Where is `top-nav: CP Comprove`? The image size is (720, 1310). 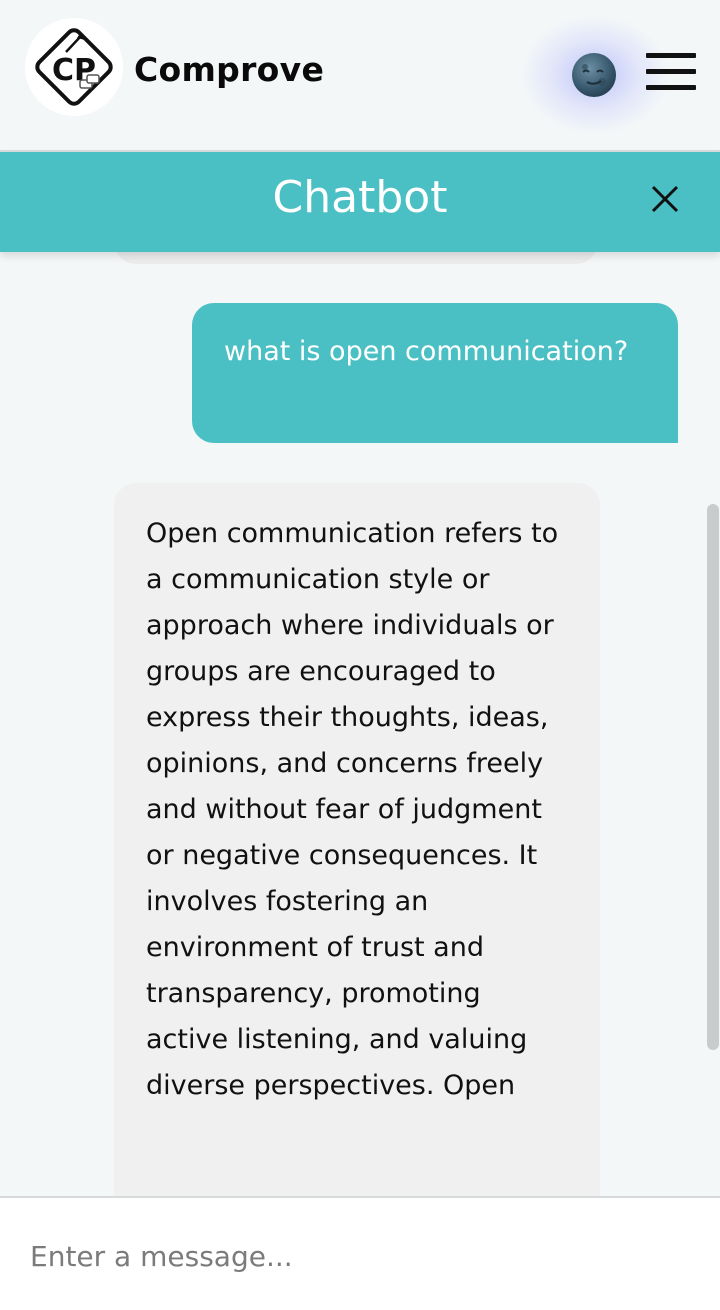
top-nav: CP Comprove is located at coordinates (360, 76).